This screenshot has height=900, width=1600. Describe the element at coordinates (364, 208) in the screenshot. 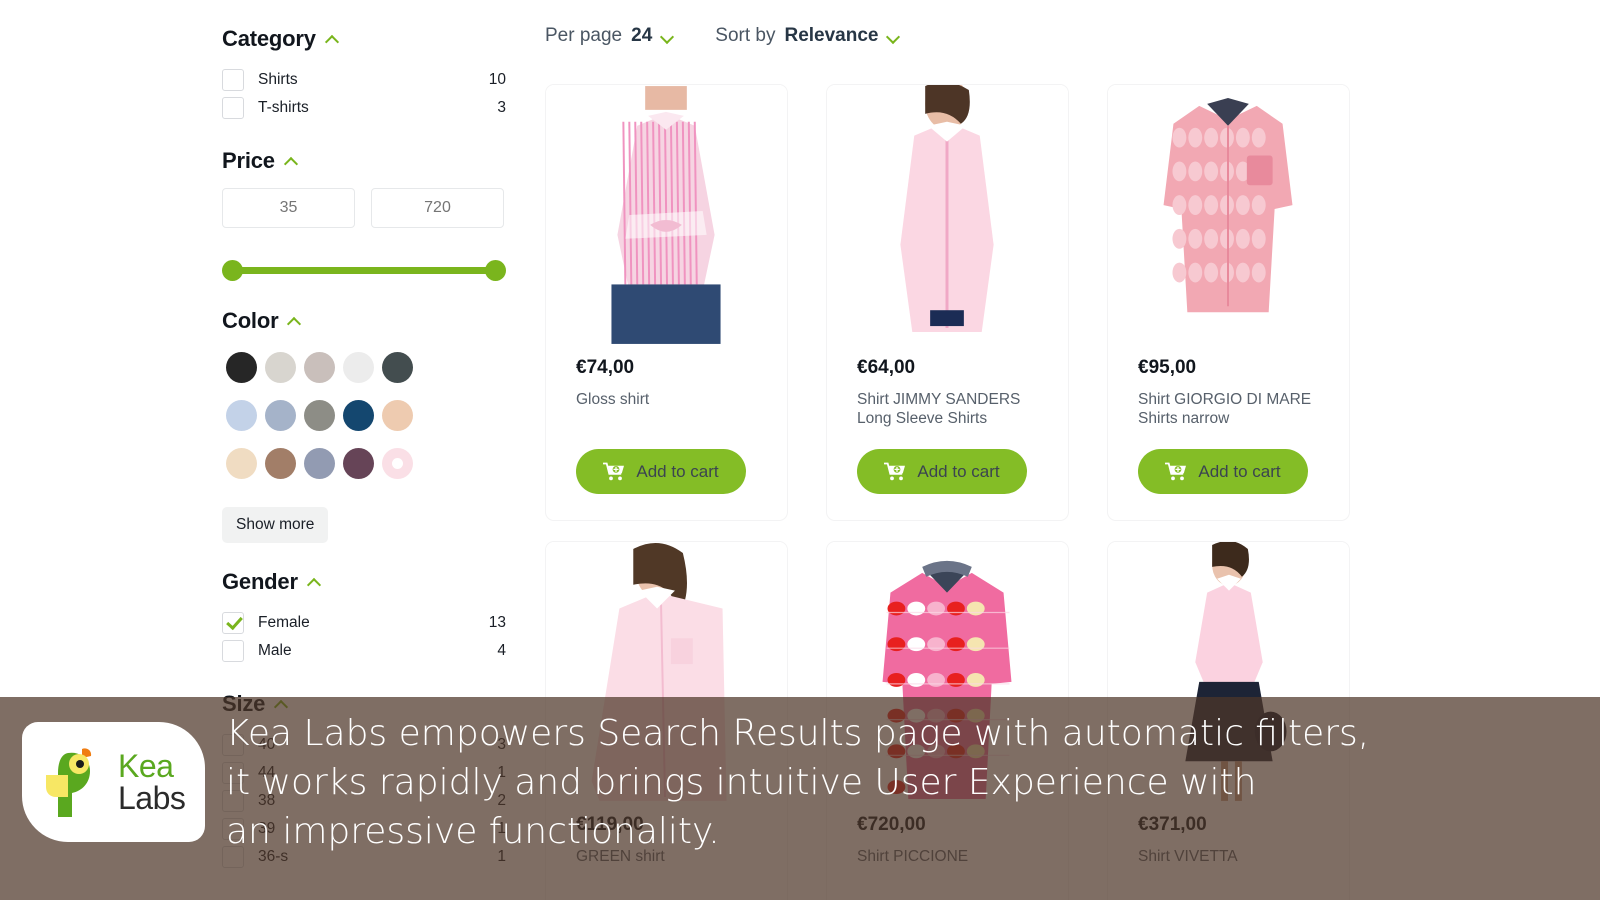

I see `price-range-inputs` at that location.